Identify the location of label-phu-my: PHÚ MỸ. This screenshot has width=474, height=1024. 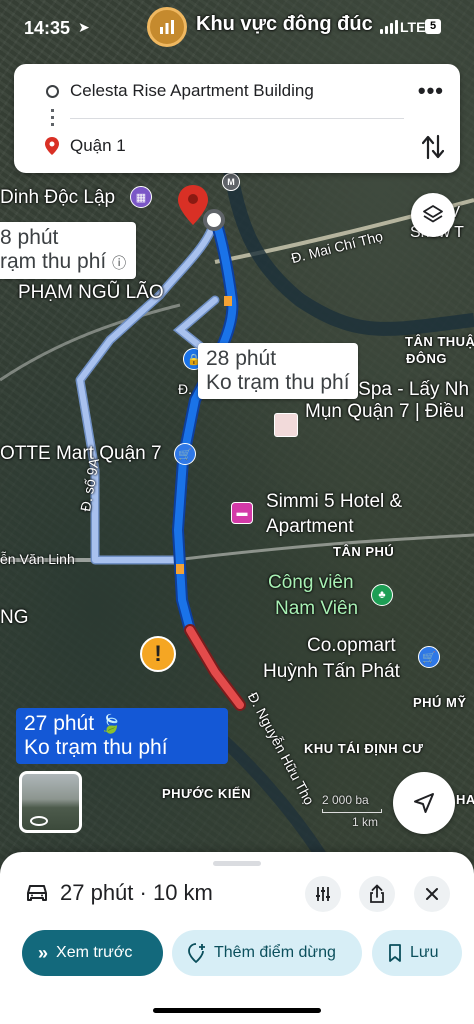
(440, 702).